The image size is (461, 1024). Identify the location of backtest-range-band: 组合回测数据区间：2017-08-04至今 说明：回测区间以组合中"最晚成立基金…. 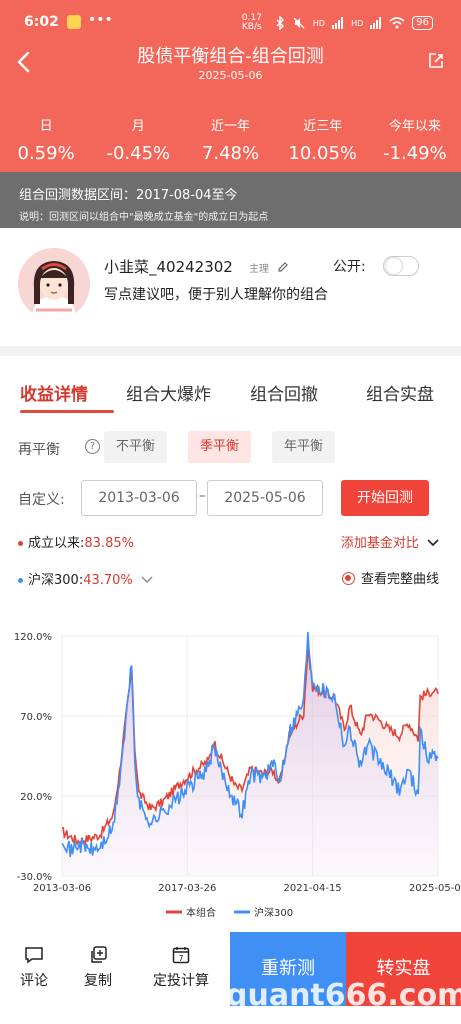
(230, 200).